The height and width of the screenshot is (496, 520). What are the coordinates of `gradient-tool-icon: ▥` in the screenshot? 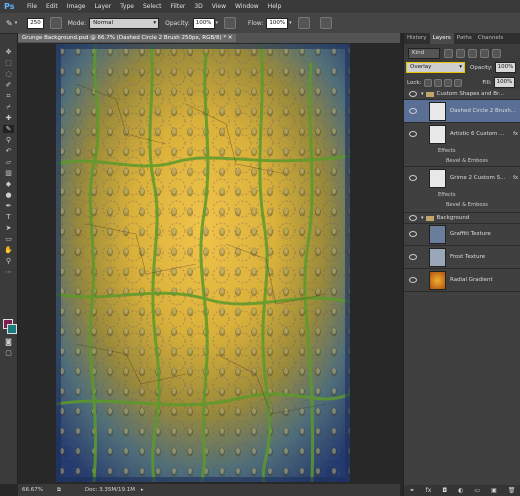 It's located at (8, 173).